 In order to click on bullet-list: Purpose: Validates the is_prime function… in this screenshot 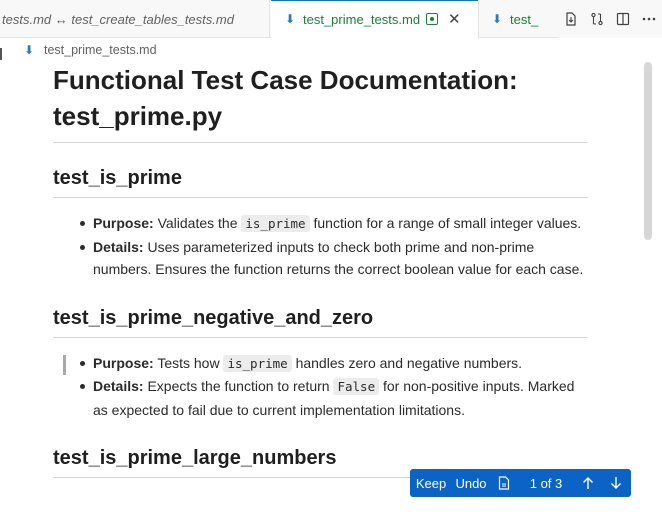, I will do `click(320, 246)`.